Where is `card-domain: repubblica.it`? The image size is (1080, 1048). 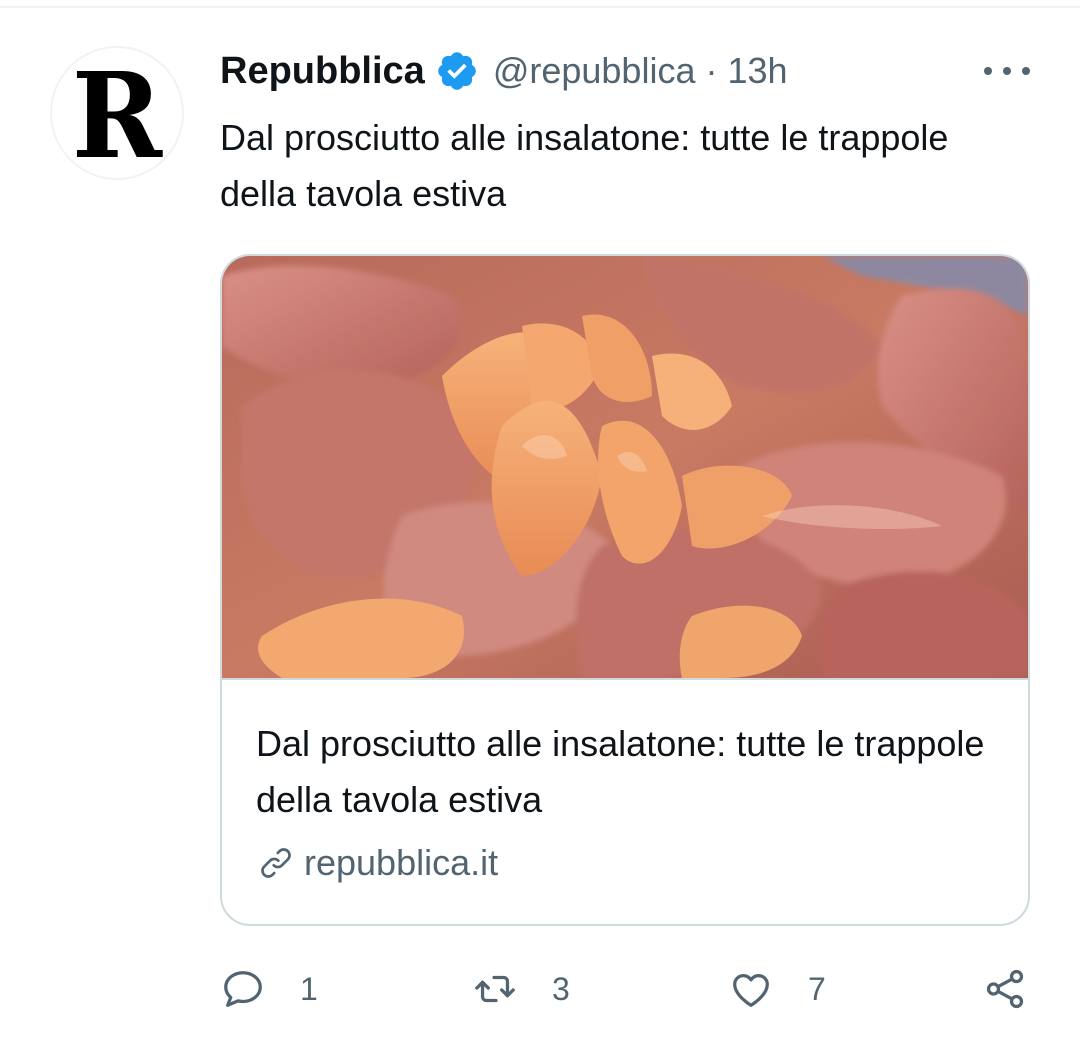
card-domain: repubblica.it is located at coordinates (377, 863).